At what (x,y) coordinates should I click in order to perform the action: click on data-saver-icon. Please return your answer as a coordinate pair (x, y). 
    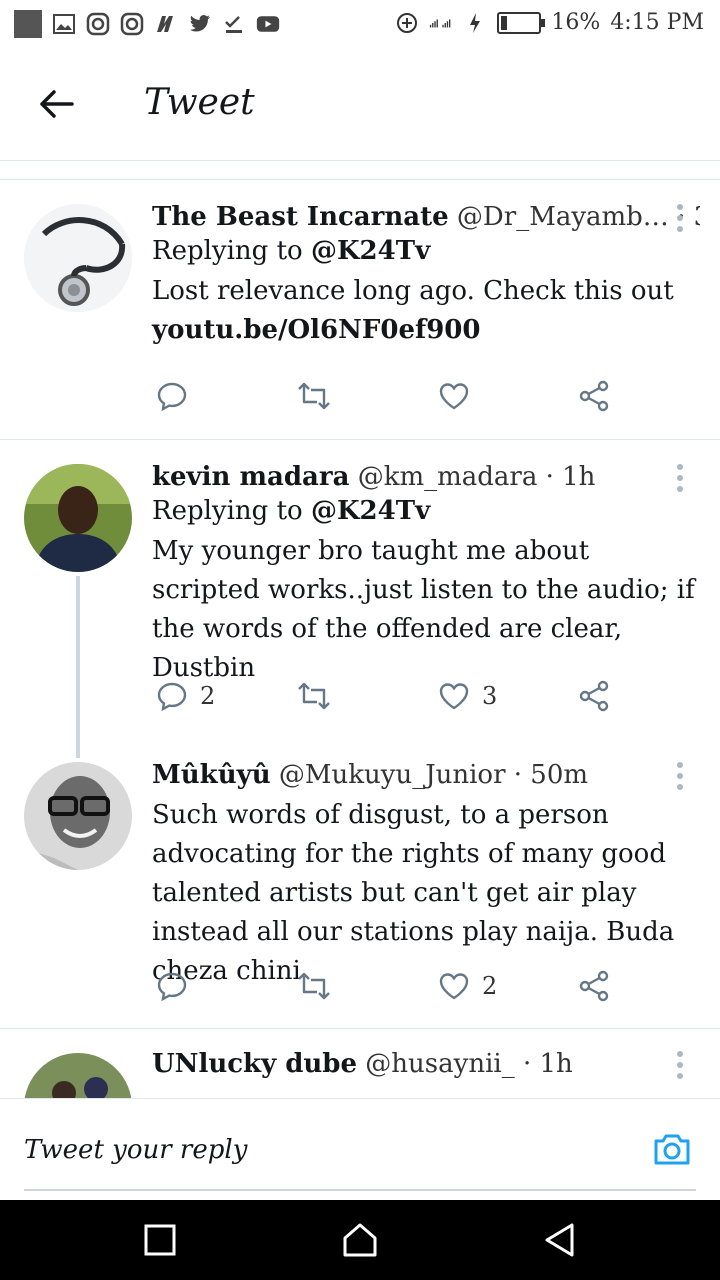
    Looking at the image, I should click on (407, 23).